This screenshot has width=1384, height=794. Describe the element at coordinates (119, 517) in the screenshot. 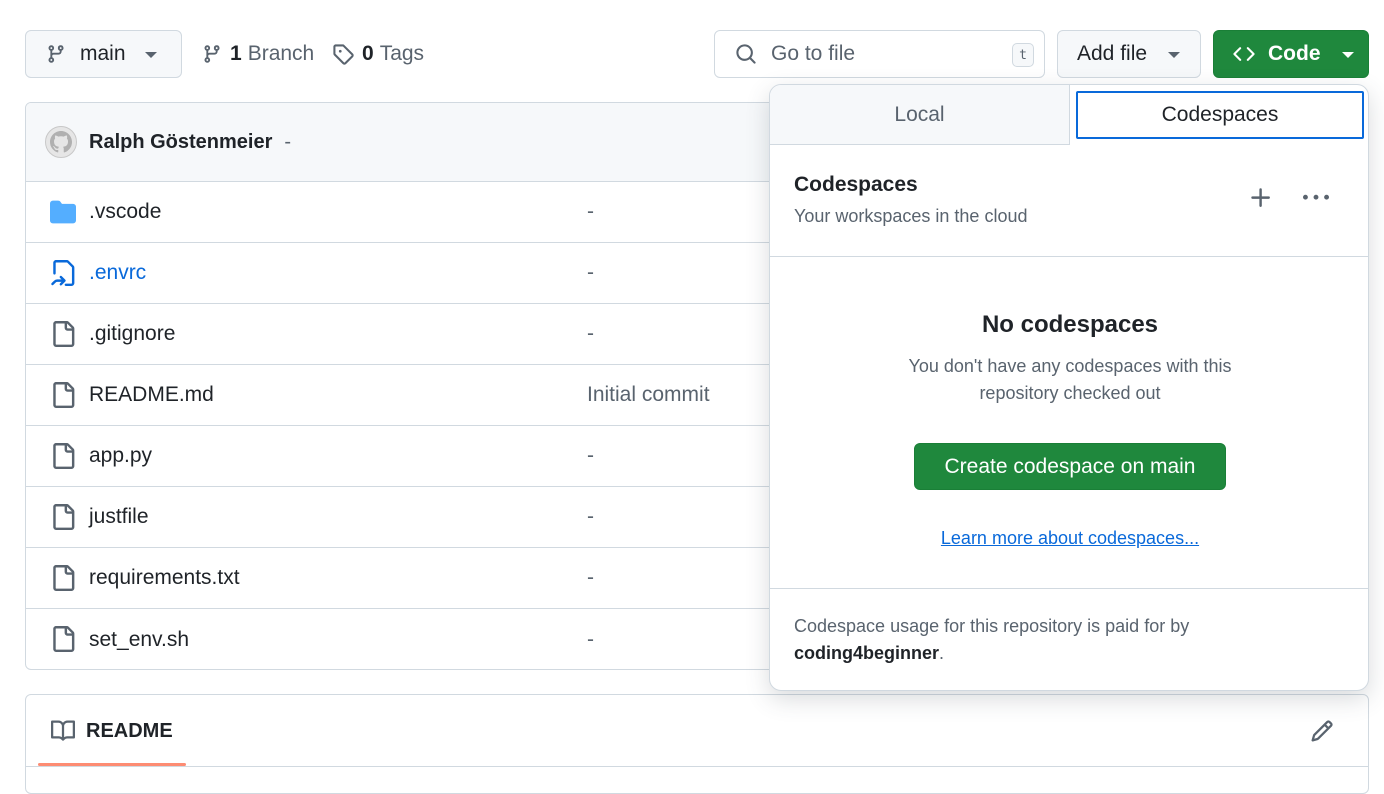

I see `file-name: justfile` at that location.